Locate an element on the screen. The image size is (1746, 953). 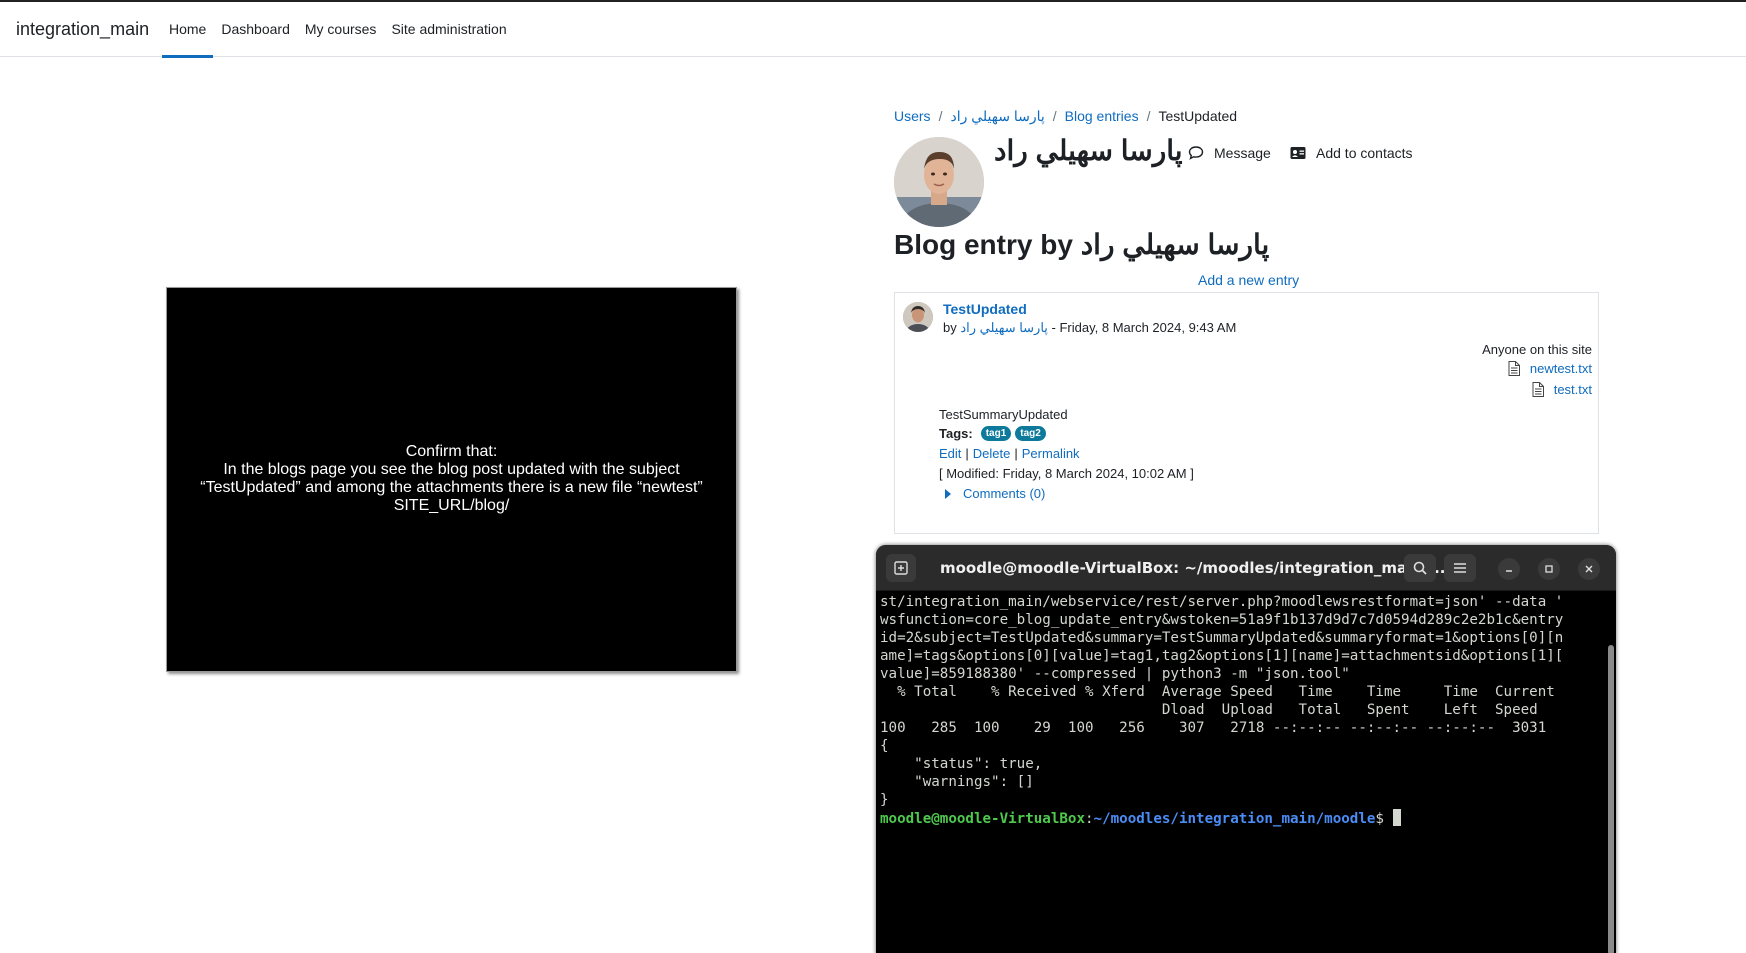
tag-badge: tag2 is located at coordinates (1030, 433).